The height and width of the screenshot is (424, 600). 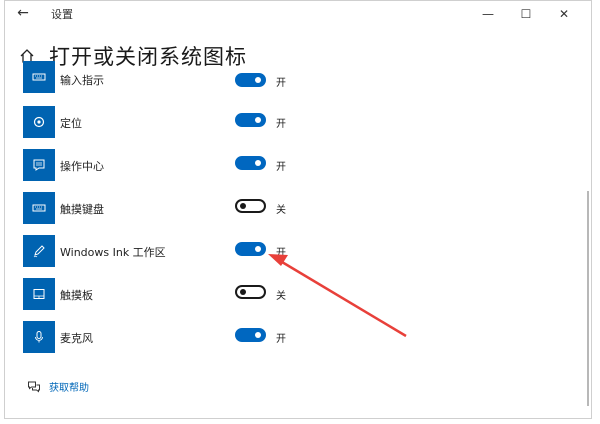 I want to click on item-label: 麦克风, so click(x=76, y=338).